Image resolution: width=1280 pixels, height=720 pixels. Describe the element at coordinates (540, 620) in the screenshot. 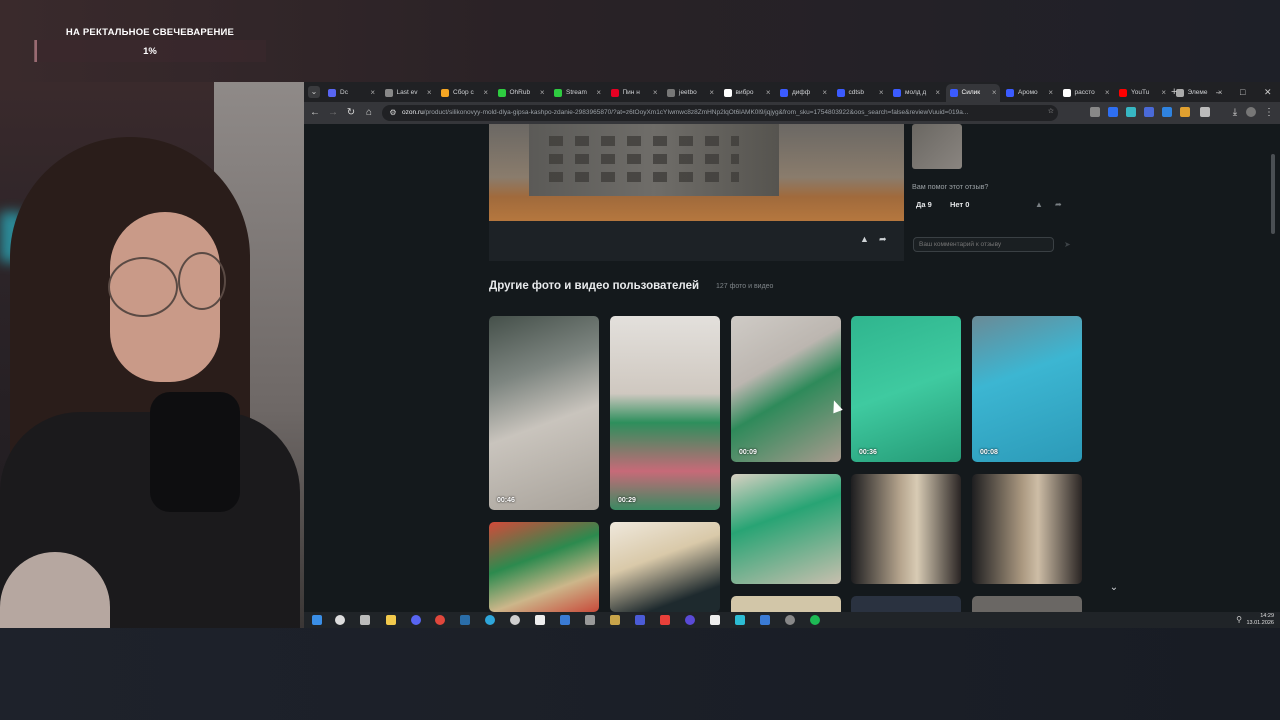

I see `notepad-icon` at that location.